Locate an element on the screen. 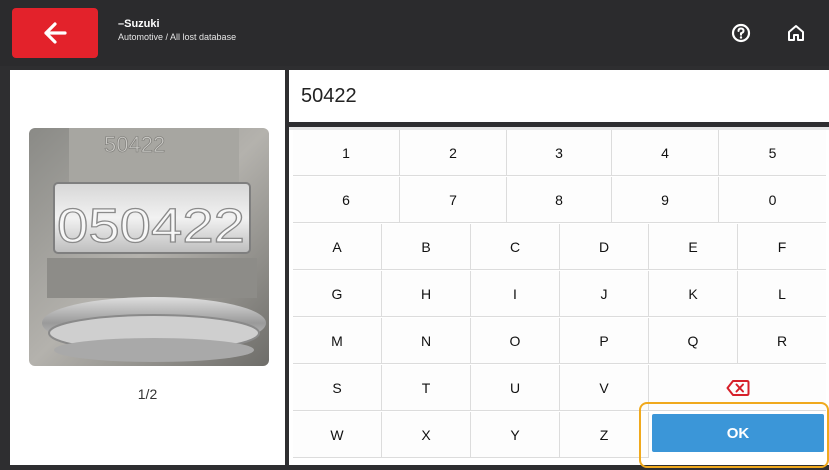 The width and height of the screenshot is (829, 470). key-7: 7 is located at coordinates (453, 200).